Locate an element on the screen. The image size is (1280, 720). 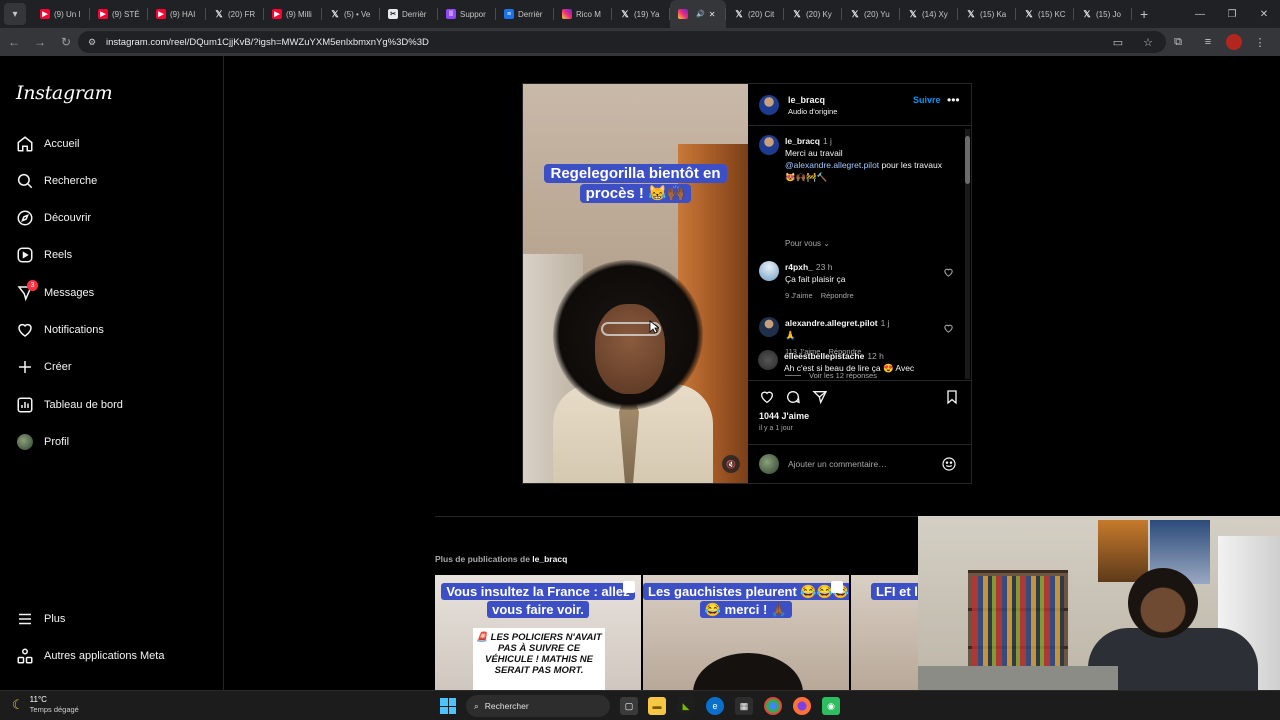
browser-tab: ≡ Derrièr is located at coordinates (525, 14).